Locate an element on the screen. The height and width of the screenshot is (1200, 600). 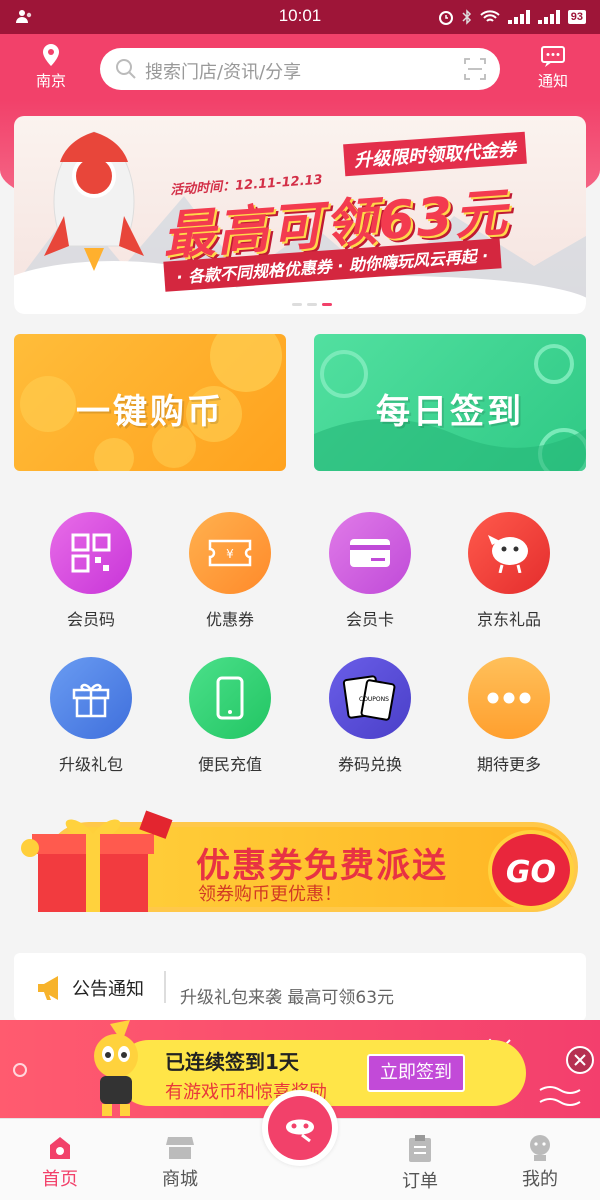
status-bar: 10:01 93 is located at coordinates (300, 17).